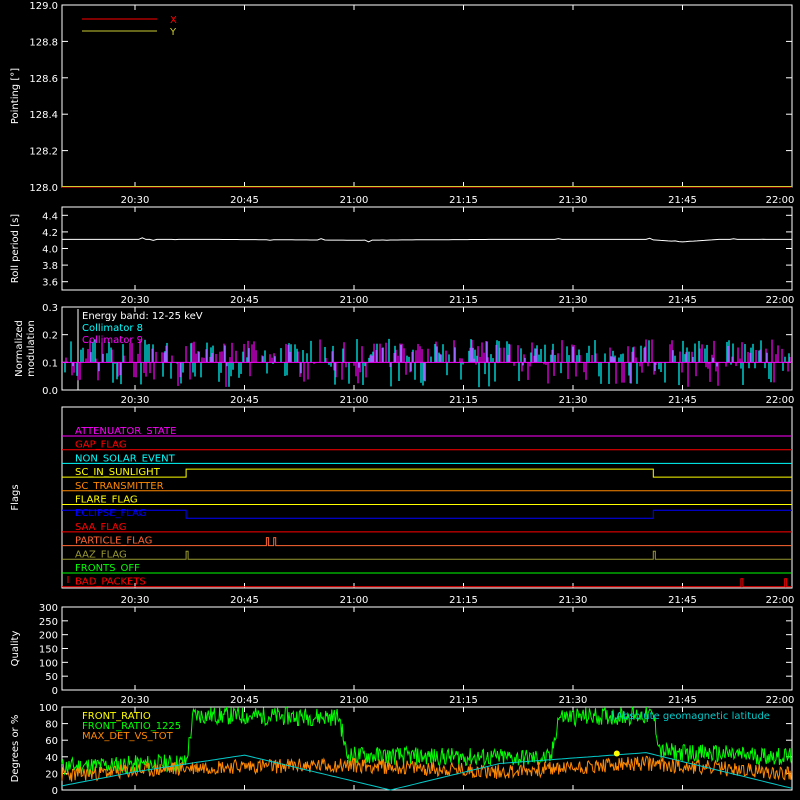 Image resolution: width=800 pixels, height=800 pixels. What do you see at coordinates (50, 266) in the screenshot?
I see `y-tick-label: 3.8` at bounding box center [50, 266].